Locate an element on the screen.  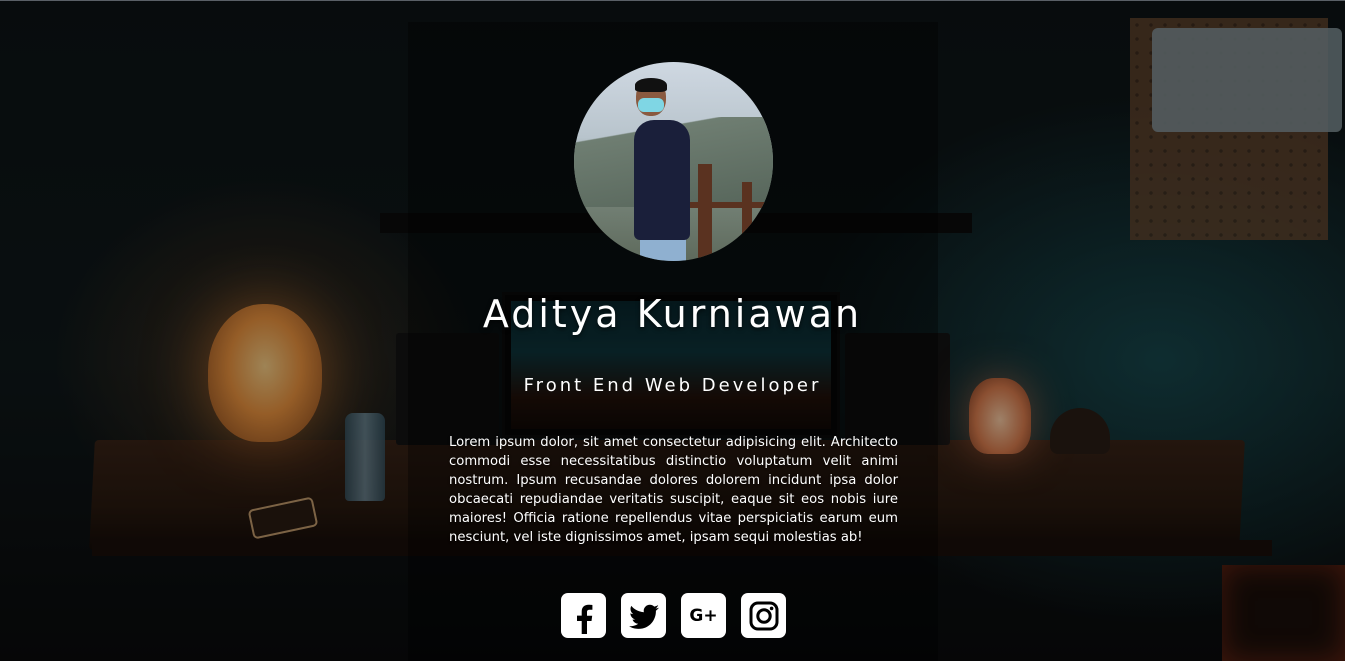
facebook-link is located at coordinates (583, 615).